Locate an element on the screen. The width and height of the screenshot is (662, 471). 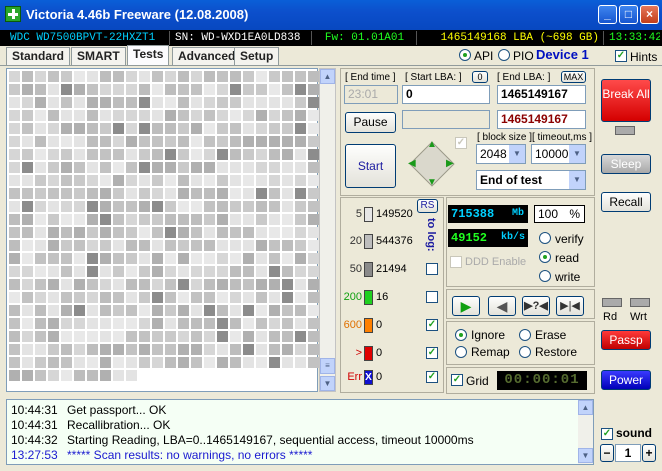
maximize-button: □ is located at coordinates (628, 14).